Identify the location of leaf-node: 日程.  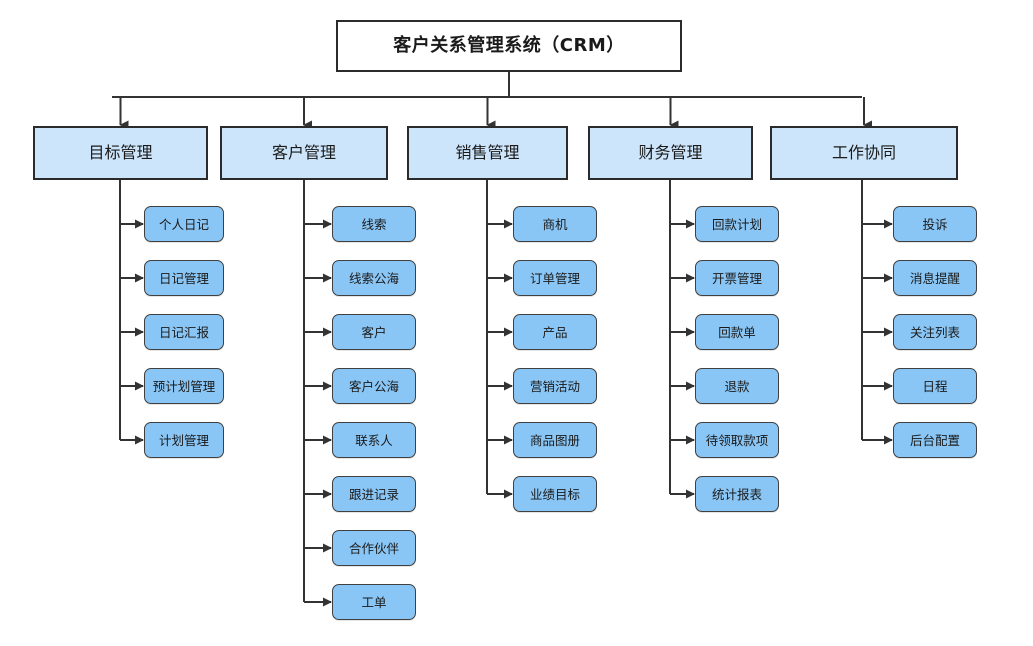
(935, 386).